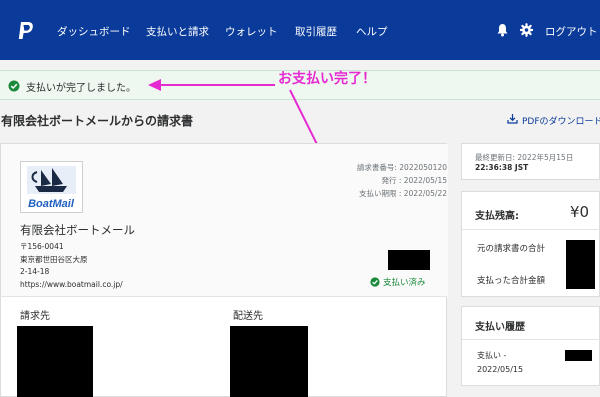 The image size is (600, 397). Describe the element at coordinates (42, 246) in the screenshot. I see `merchant-postal: 〒156-0041` at that location.